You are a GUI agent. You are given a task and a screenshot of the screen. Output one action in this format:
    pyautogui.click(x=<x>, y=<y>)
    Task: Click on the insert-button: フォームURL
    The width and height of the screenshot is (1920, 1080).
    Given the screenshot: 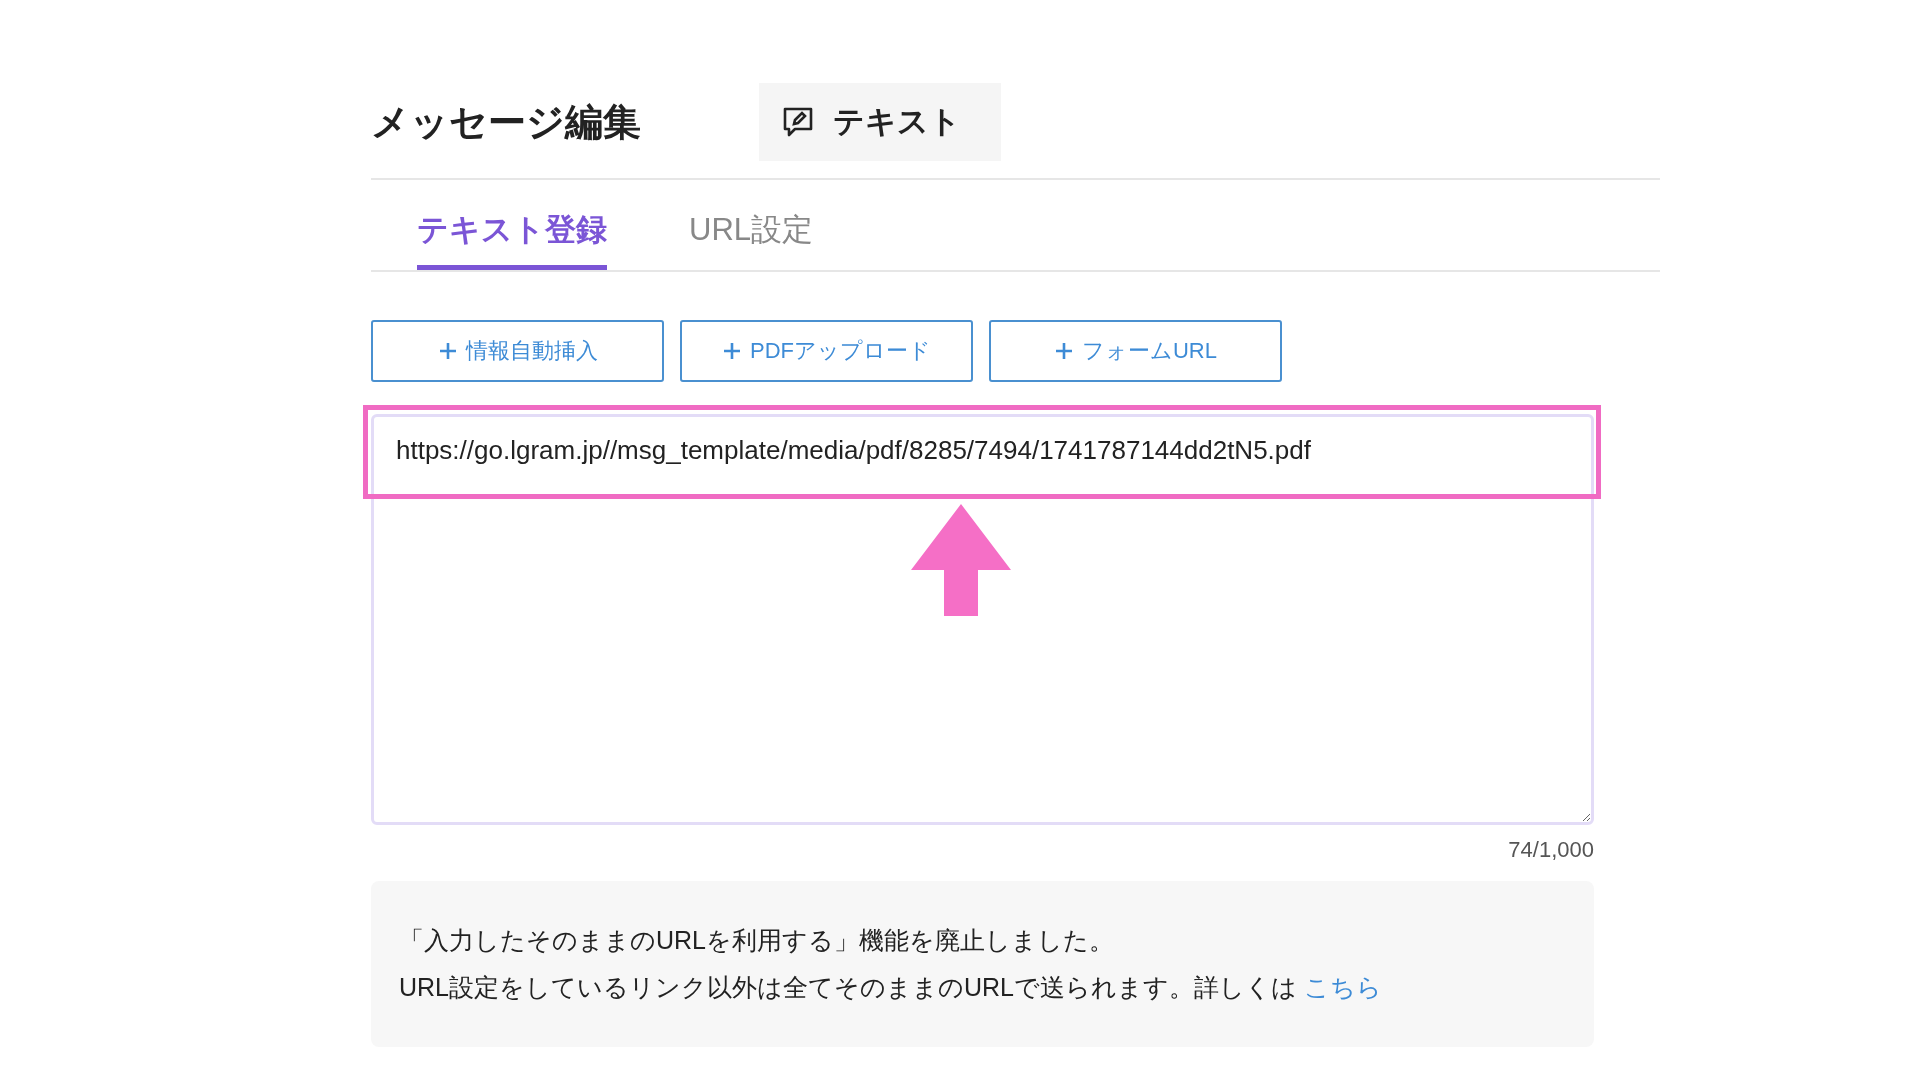 What is the action you would take?
    pyautogui.click(x=1135, y=351)
    